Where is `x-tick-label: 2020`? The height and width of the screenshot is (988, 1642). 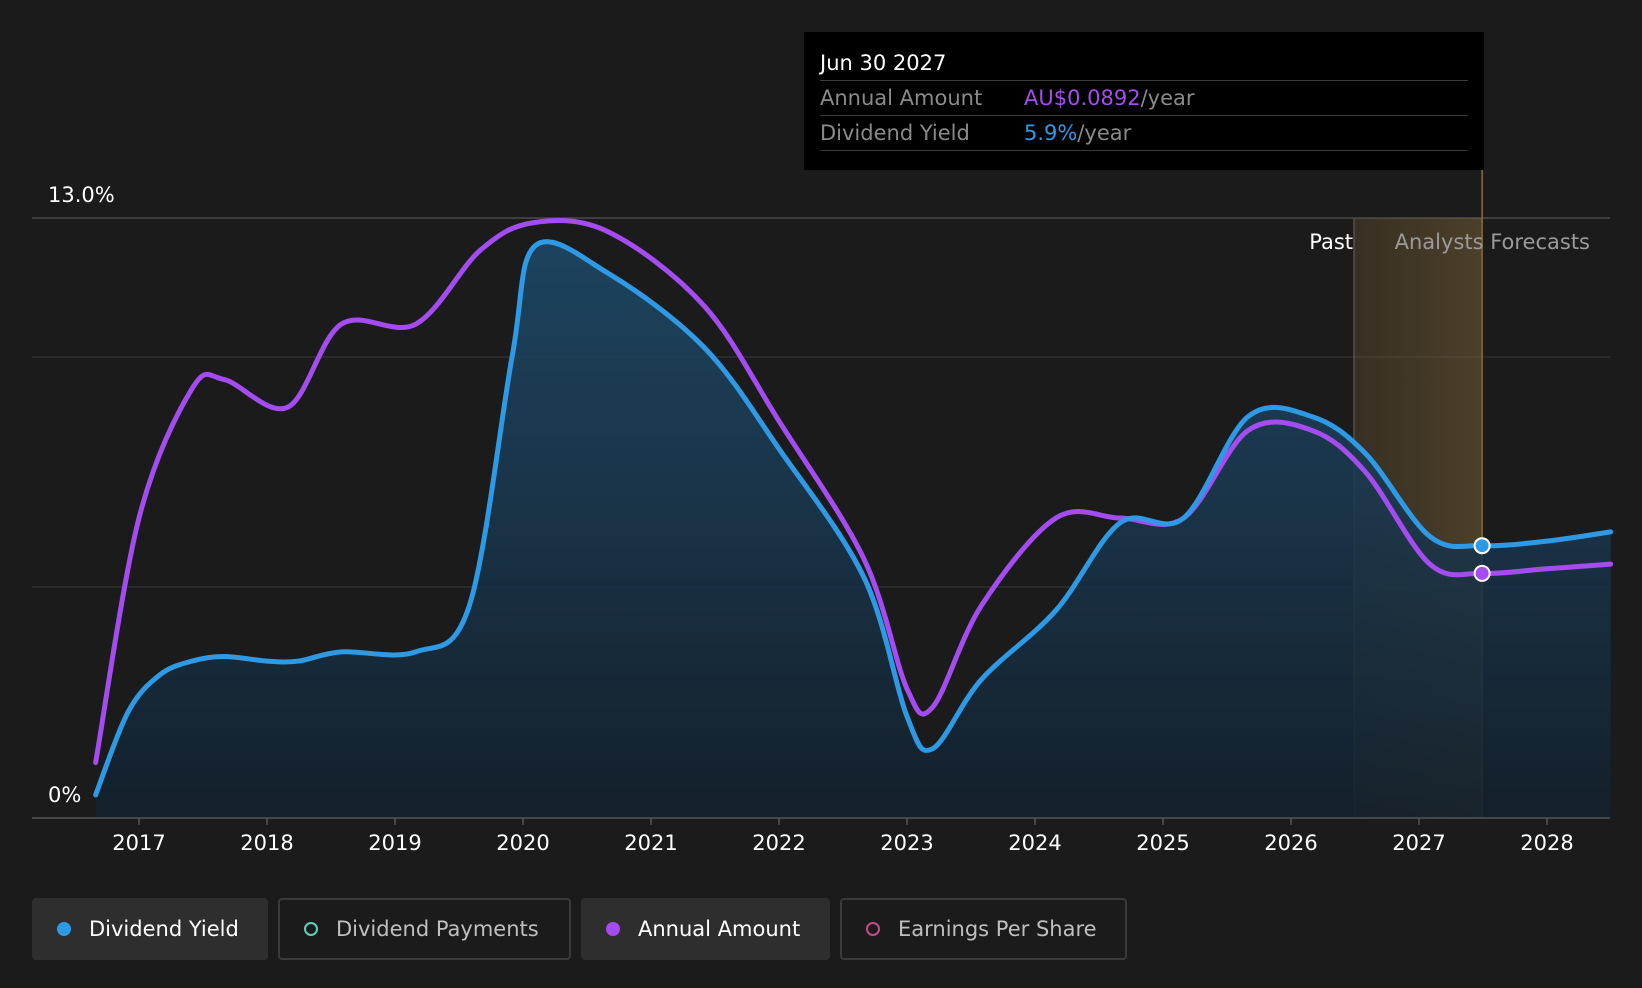
x-tick-label: 2020 is located at coordinates (522, 843).